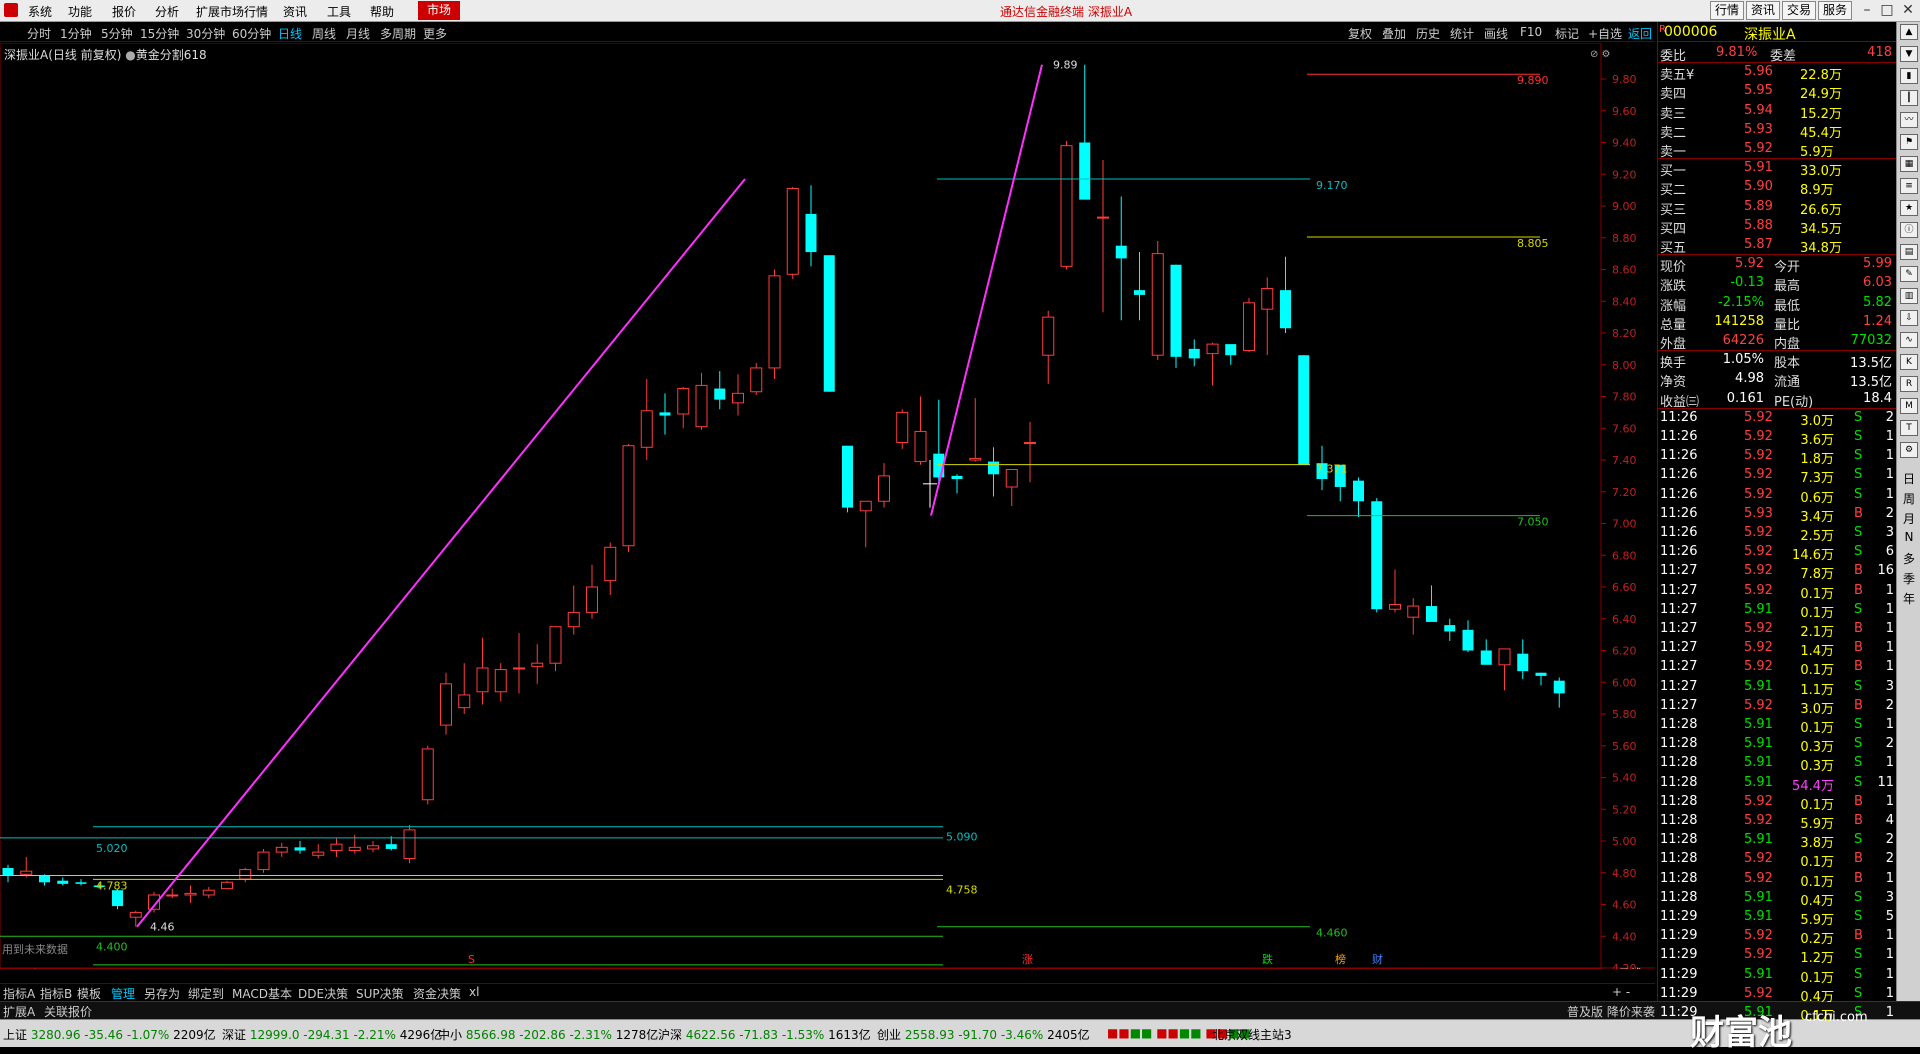 The image size is (1920, 1054). Describe the element at coordinates (1462, 33) in the screenshot. I see `tool-stats: 统计` at that location.